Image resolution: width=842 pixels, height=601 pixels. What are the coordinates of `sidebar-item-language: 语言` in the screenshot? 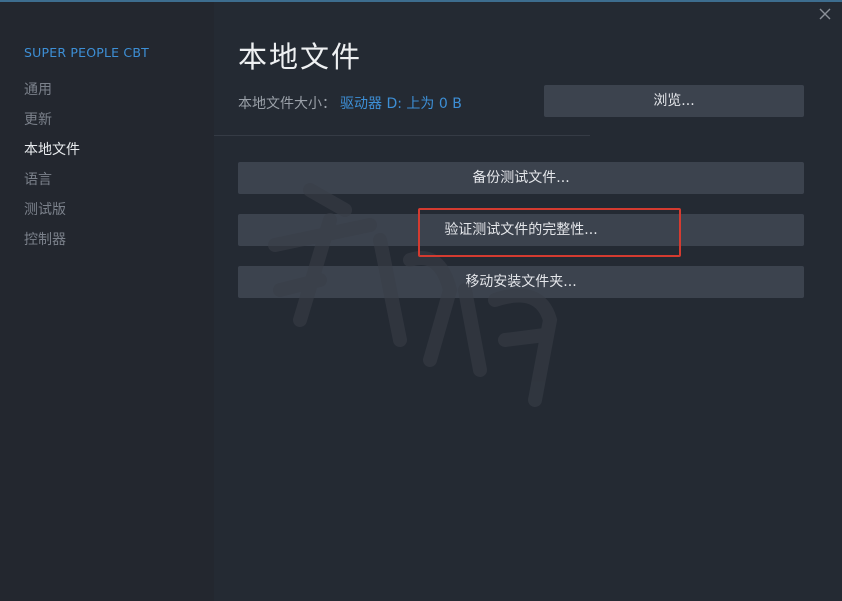 It's located at (52, 185).